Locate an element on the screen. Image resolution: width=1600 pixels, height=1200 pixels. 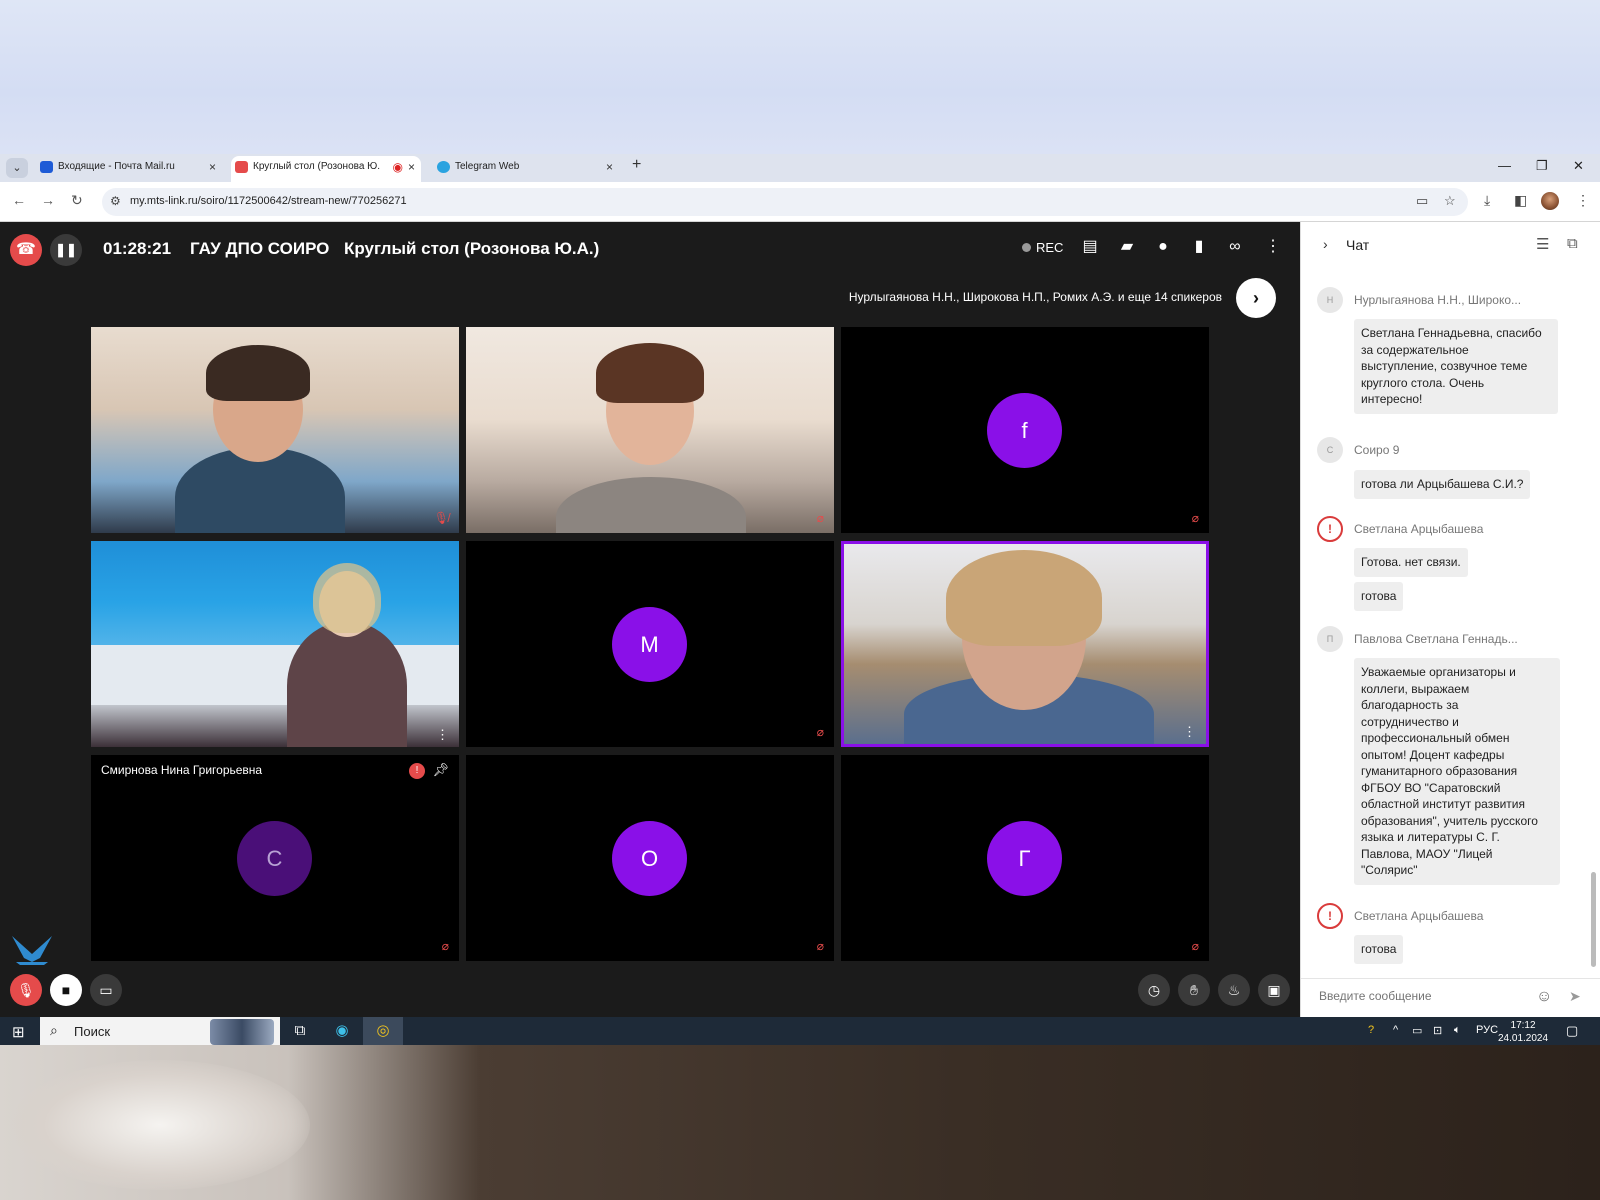
profile-avatar is located at coordinates (1550, 201).